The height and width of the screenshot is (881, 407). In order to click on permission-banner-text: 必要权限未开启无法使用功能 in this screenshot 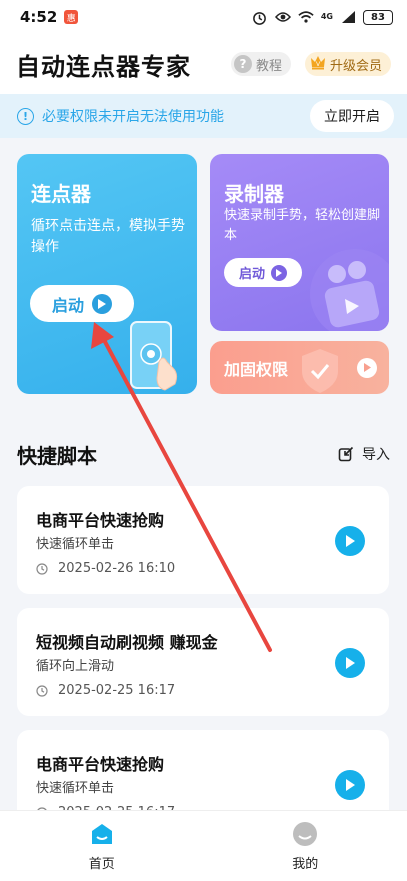, I will do `click(133, 117)`.